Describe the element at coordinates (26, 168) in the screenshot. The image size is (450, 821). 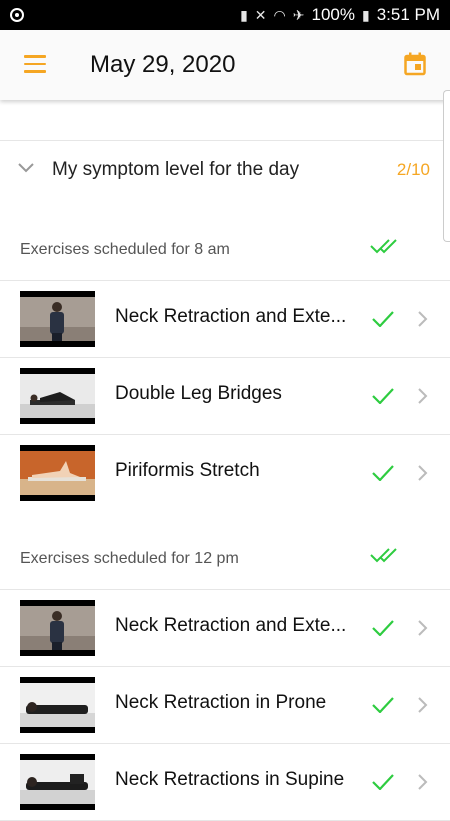
I see `chevron-down-icon` at that location.